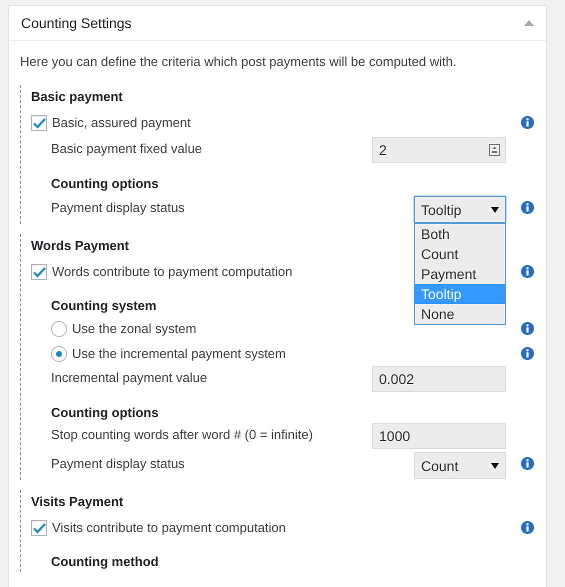 The width and height of the screenshot is (565, 587). I want to click on dropdown-option: Both, so click(460, 234).